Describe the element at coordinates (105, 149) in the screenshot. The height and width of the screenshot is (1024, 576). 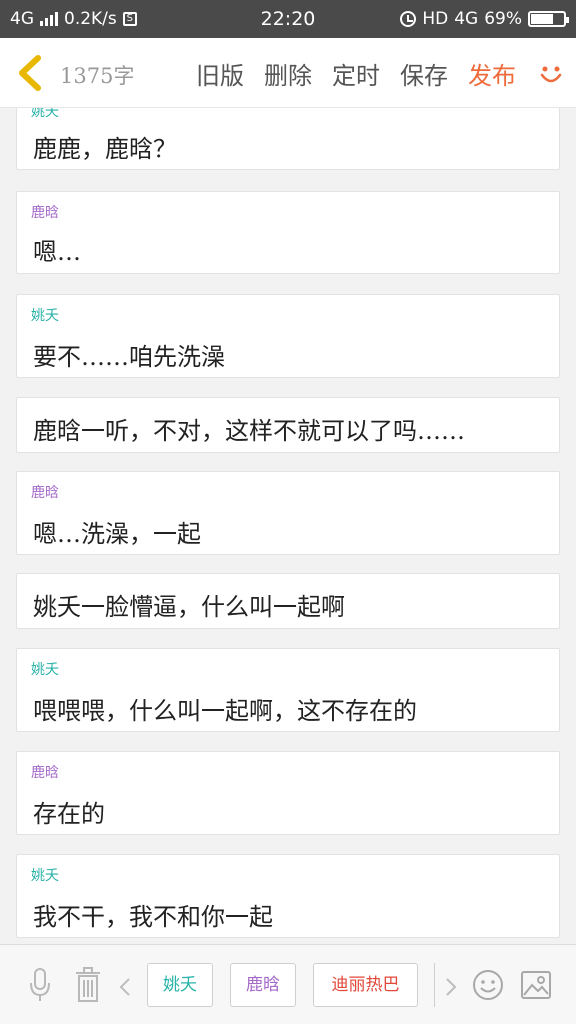
I see `message-text: 鹿鹿，鹿晗？` at that location.